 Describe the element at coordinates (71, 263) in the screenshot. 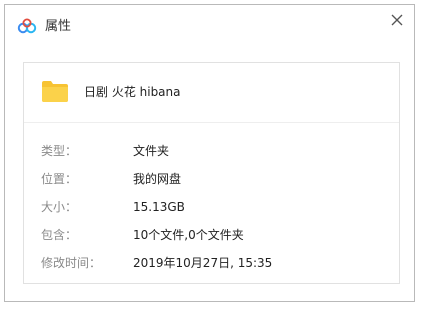

I see `property-label: 修改时间：` at that location.